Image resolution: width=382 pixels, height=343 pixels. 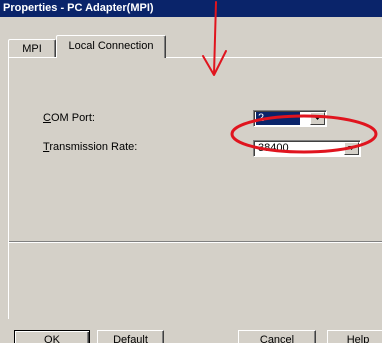 I want to click on transmission-rate-dropdown-button, so click(x=351, y=148).